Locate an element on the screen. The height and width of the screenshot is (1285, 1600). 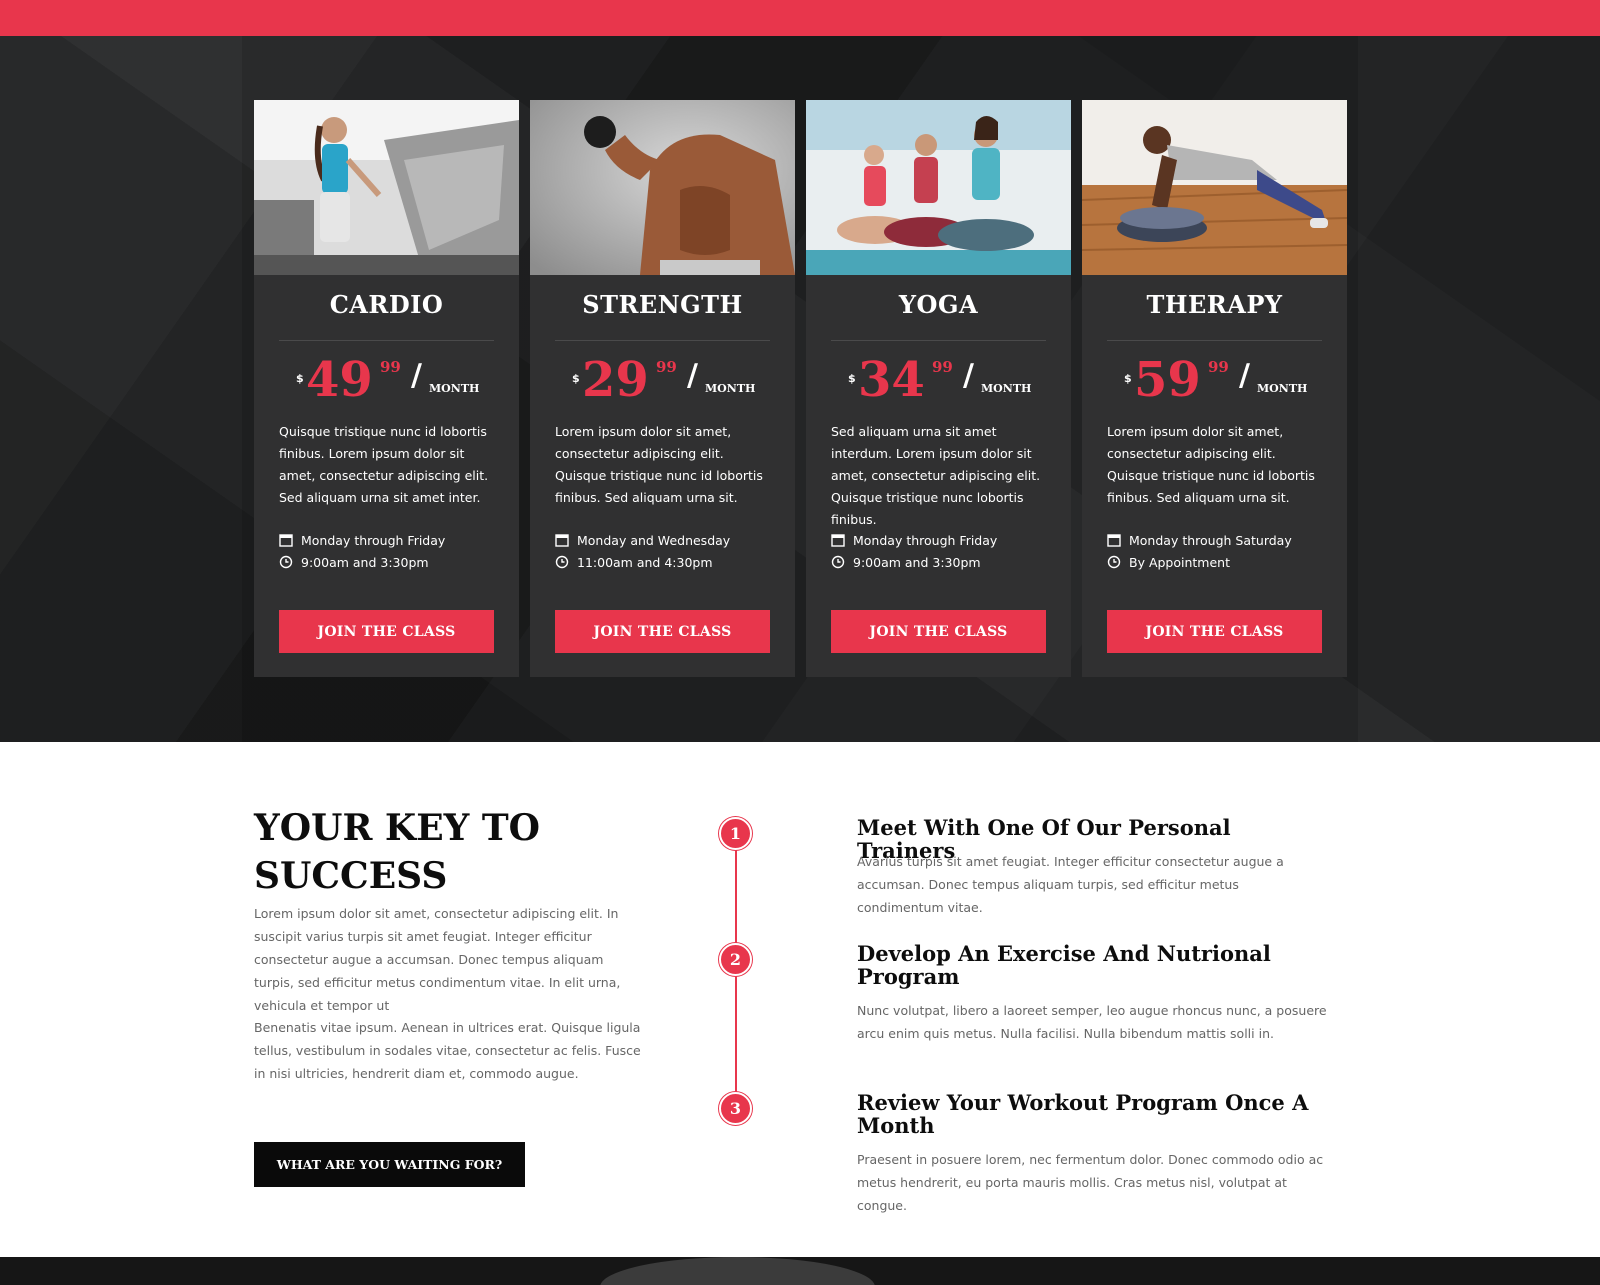
step-title-3: Review Your Workout Program Once A Month is located at coordinates (1083, 1114).